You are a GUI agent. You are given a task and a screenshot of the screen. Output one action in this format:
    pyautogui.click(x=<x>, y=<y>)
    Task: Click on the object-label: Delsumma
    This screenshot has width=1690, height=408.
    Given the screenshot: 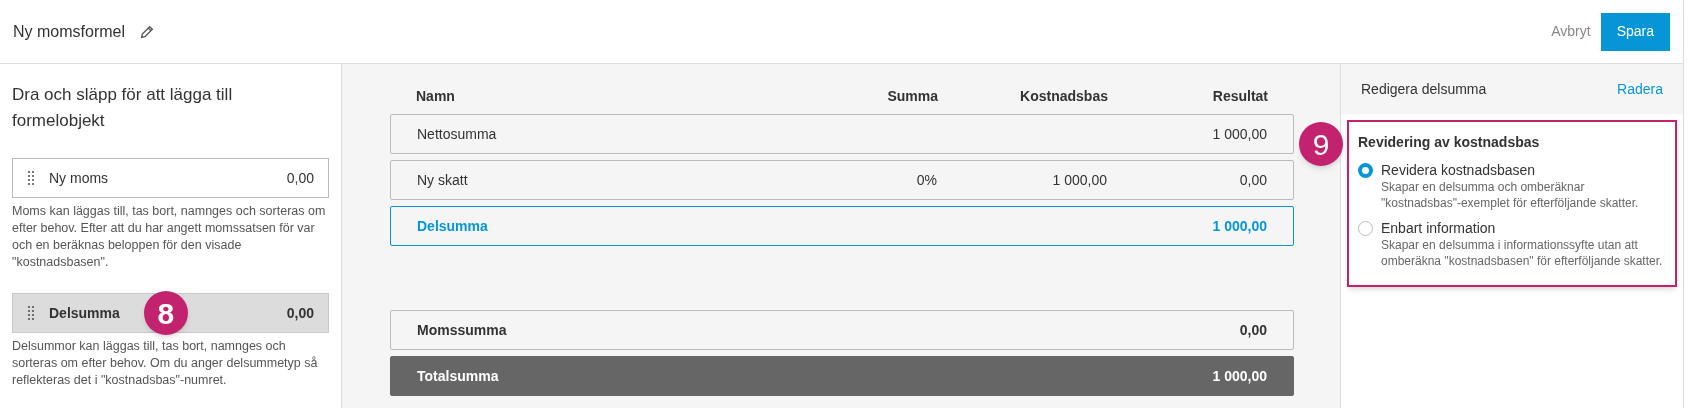 What is the action you would take?
    pyautogui.click(x=84, y=313)
    